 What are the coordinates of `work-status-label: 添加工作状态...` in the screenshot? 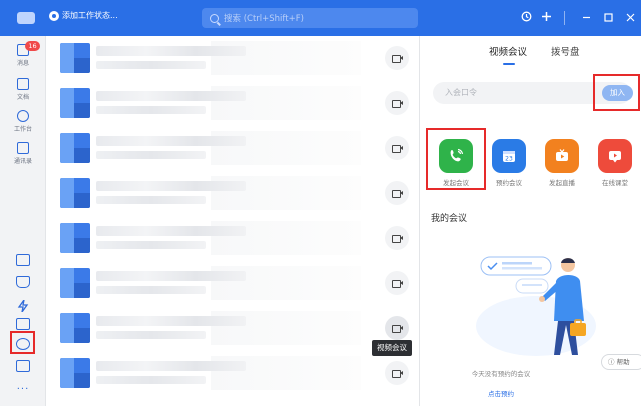 It's located at (90, 15).